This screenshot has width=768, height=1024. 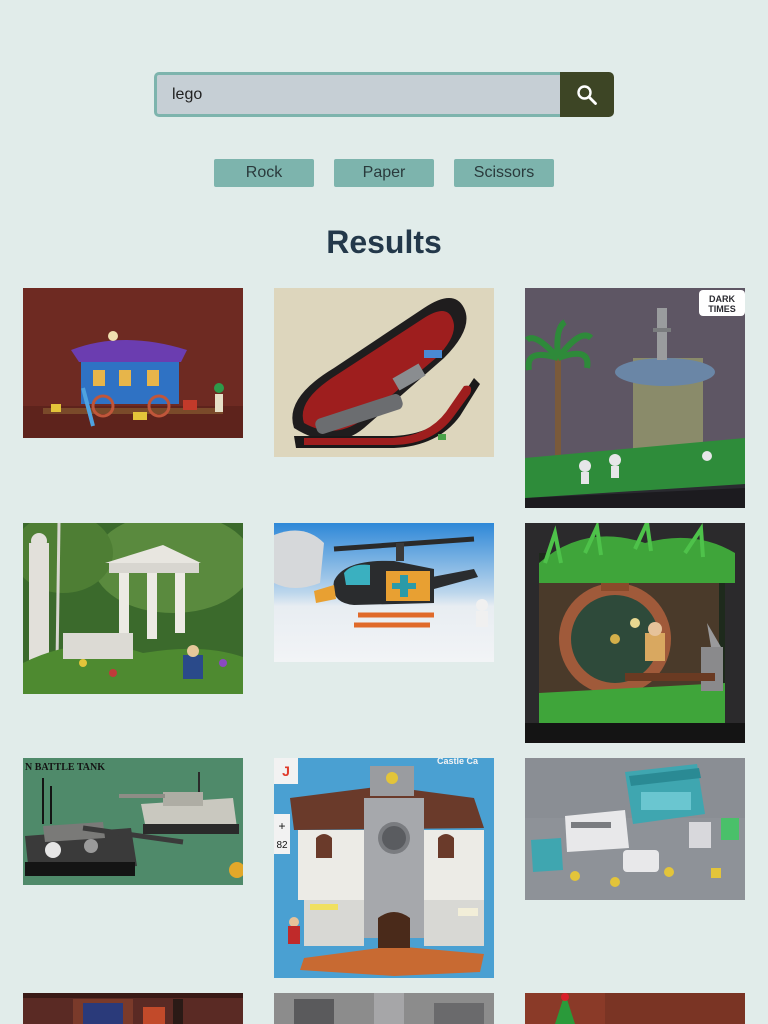 What do you see at coordinates (635, 1008) in the screenshot?
I see `result-image-christmas-tree` at bounding box center [635, 1008].